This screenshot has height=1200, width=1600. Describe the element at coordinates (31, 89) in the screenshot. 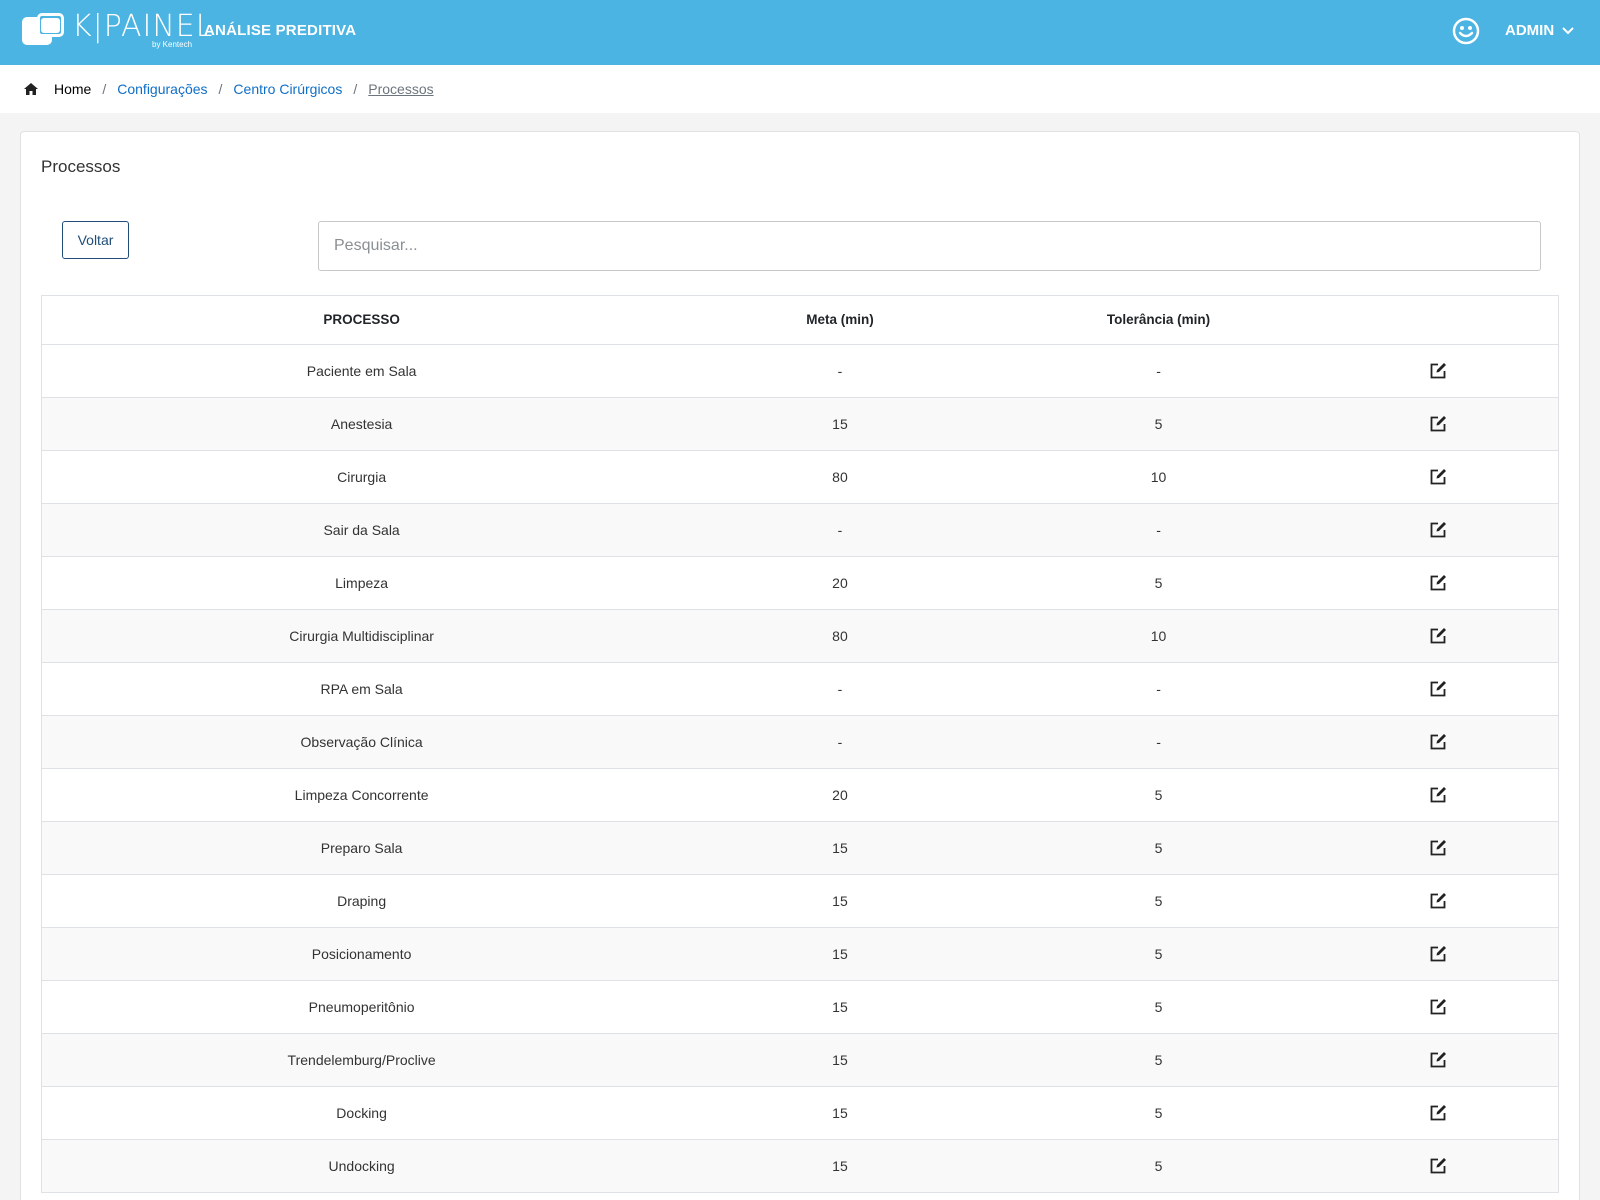

I see `home-icon` at that location.